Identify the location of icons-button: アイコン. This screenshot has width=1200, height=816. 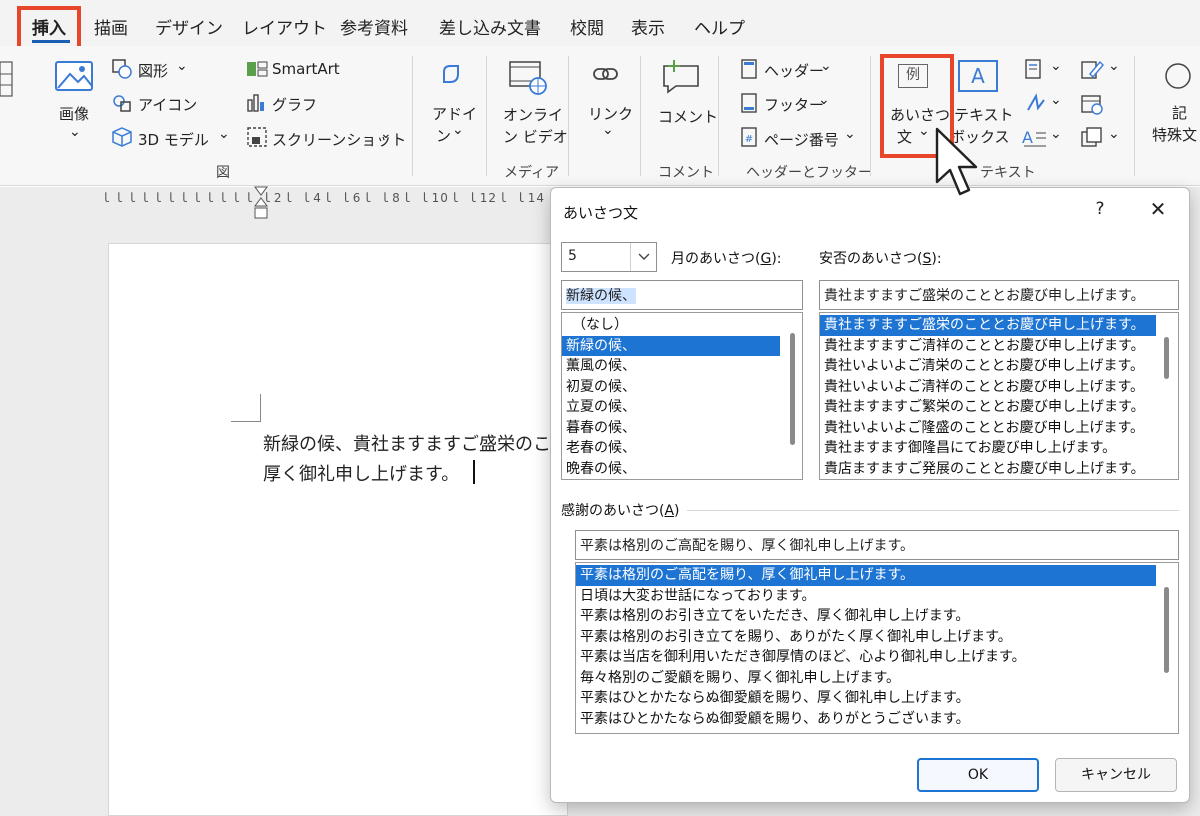
(167, 104).